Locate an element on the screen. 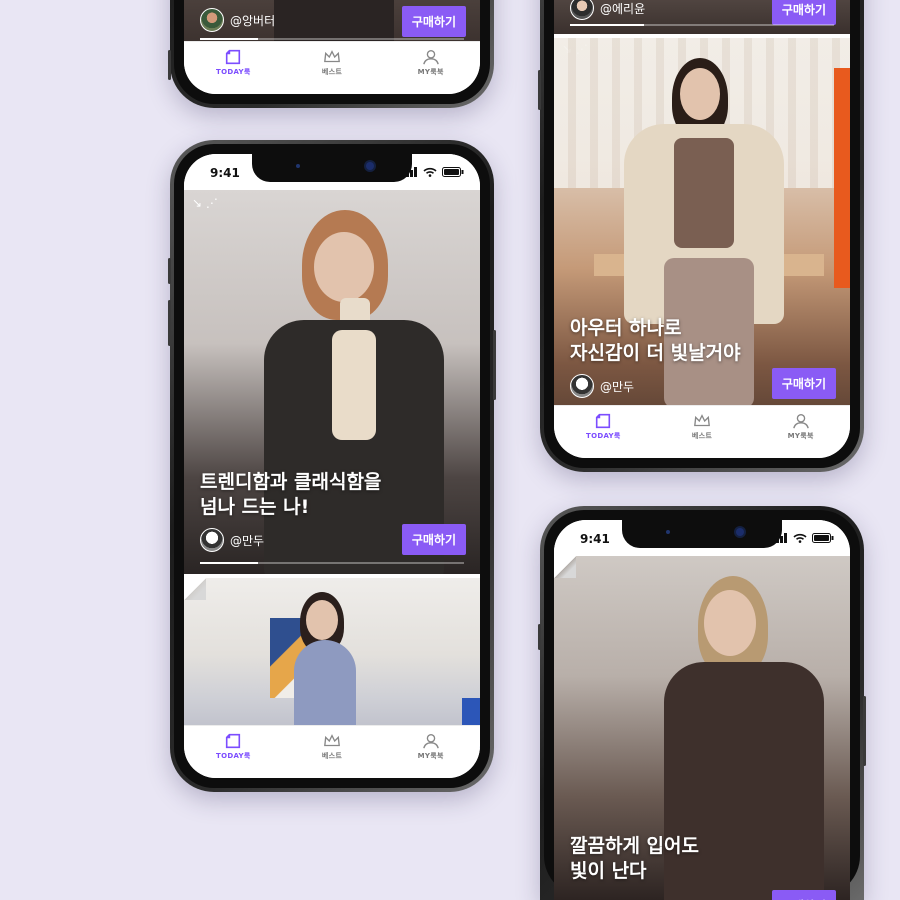 The image size is (900, 900). screen: 9:41 깔끔하게 입어도 빛이 난다 구매하기 is located at coordinates (702, 710).